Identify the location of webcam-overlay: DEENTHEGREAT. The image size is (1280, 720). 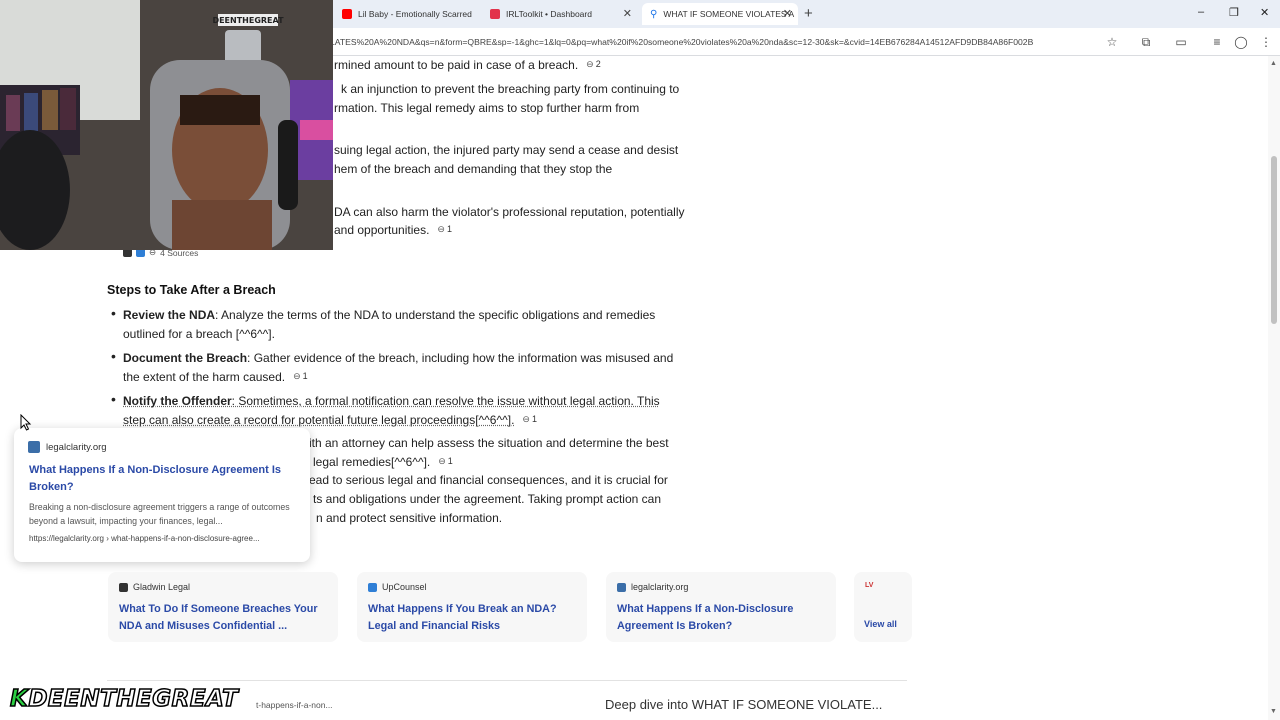
(166, 125).